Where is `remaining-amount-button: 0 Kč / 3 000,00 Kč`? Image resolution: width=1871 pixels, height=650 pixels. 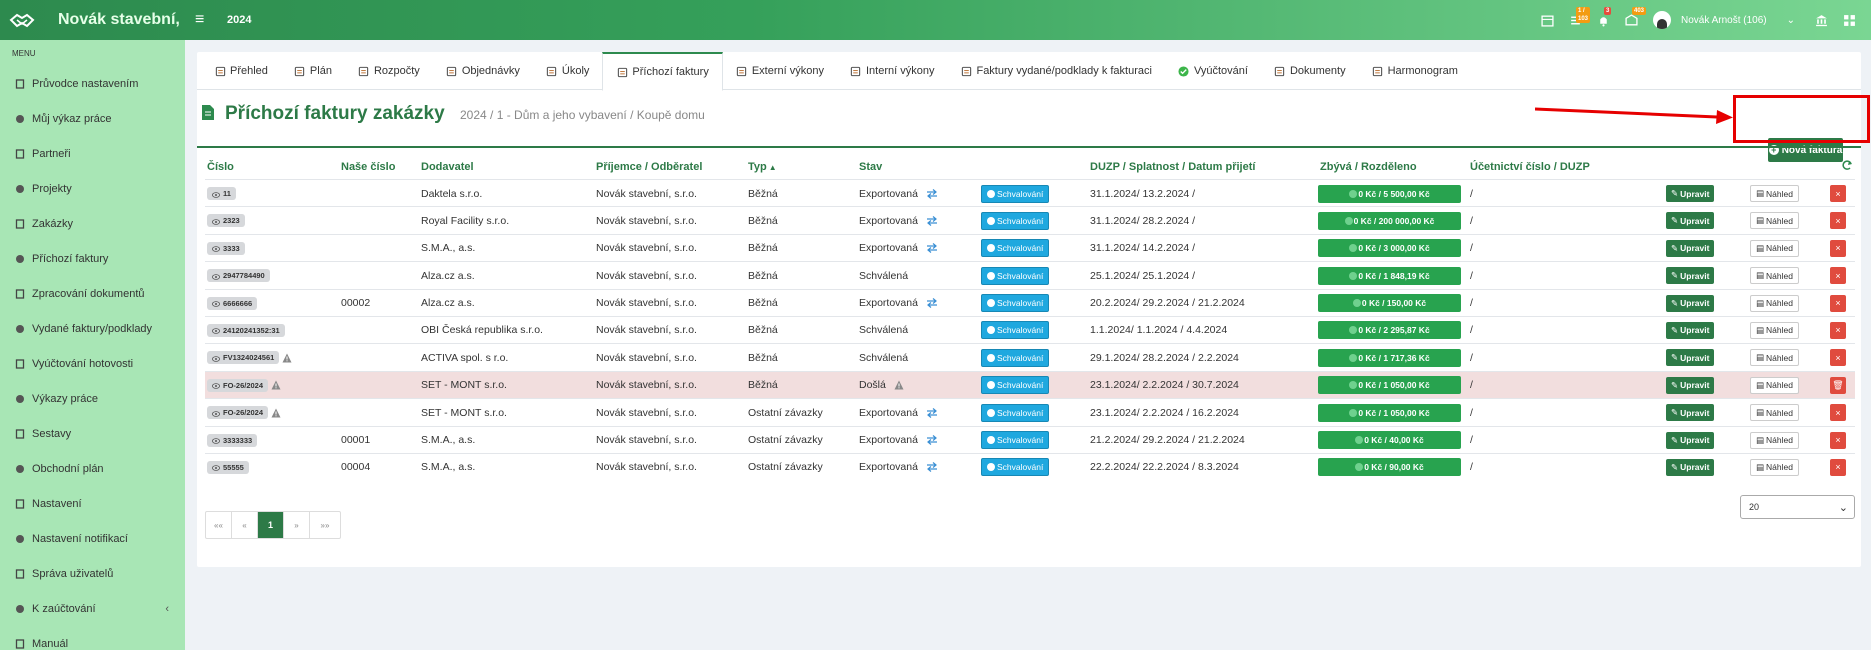 remaining-amount-button: 0 Kč / 3 000,00 Kč is located at coordinates (1389, 248).